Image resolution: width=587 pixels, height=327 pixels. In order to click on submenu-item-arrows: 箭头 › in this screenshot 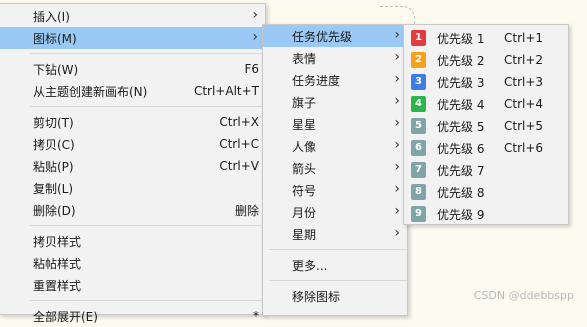, I will do `click(335, 168)`.